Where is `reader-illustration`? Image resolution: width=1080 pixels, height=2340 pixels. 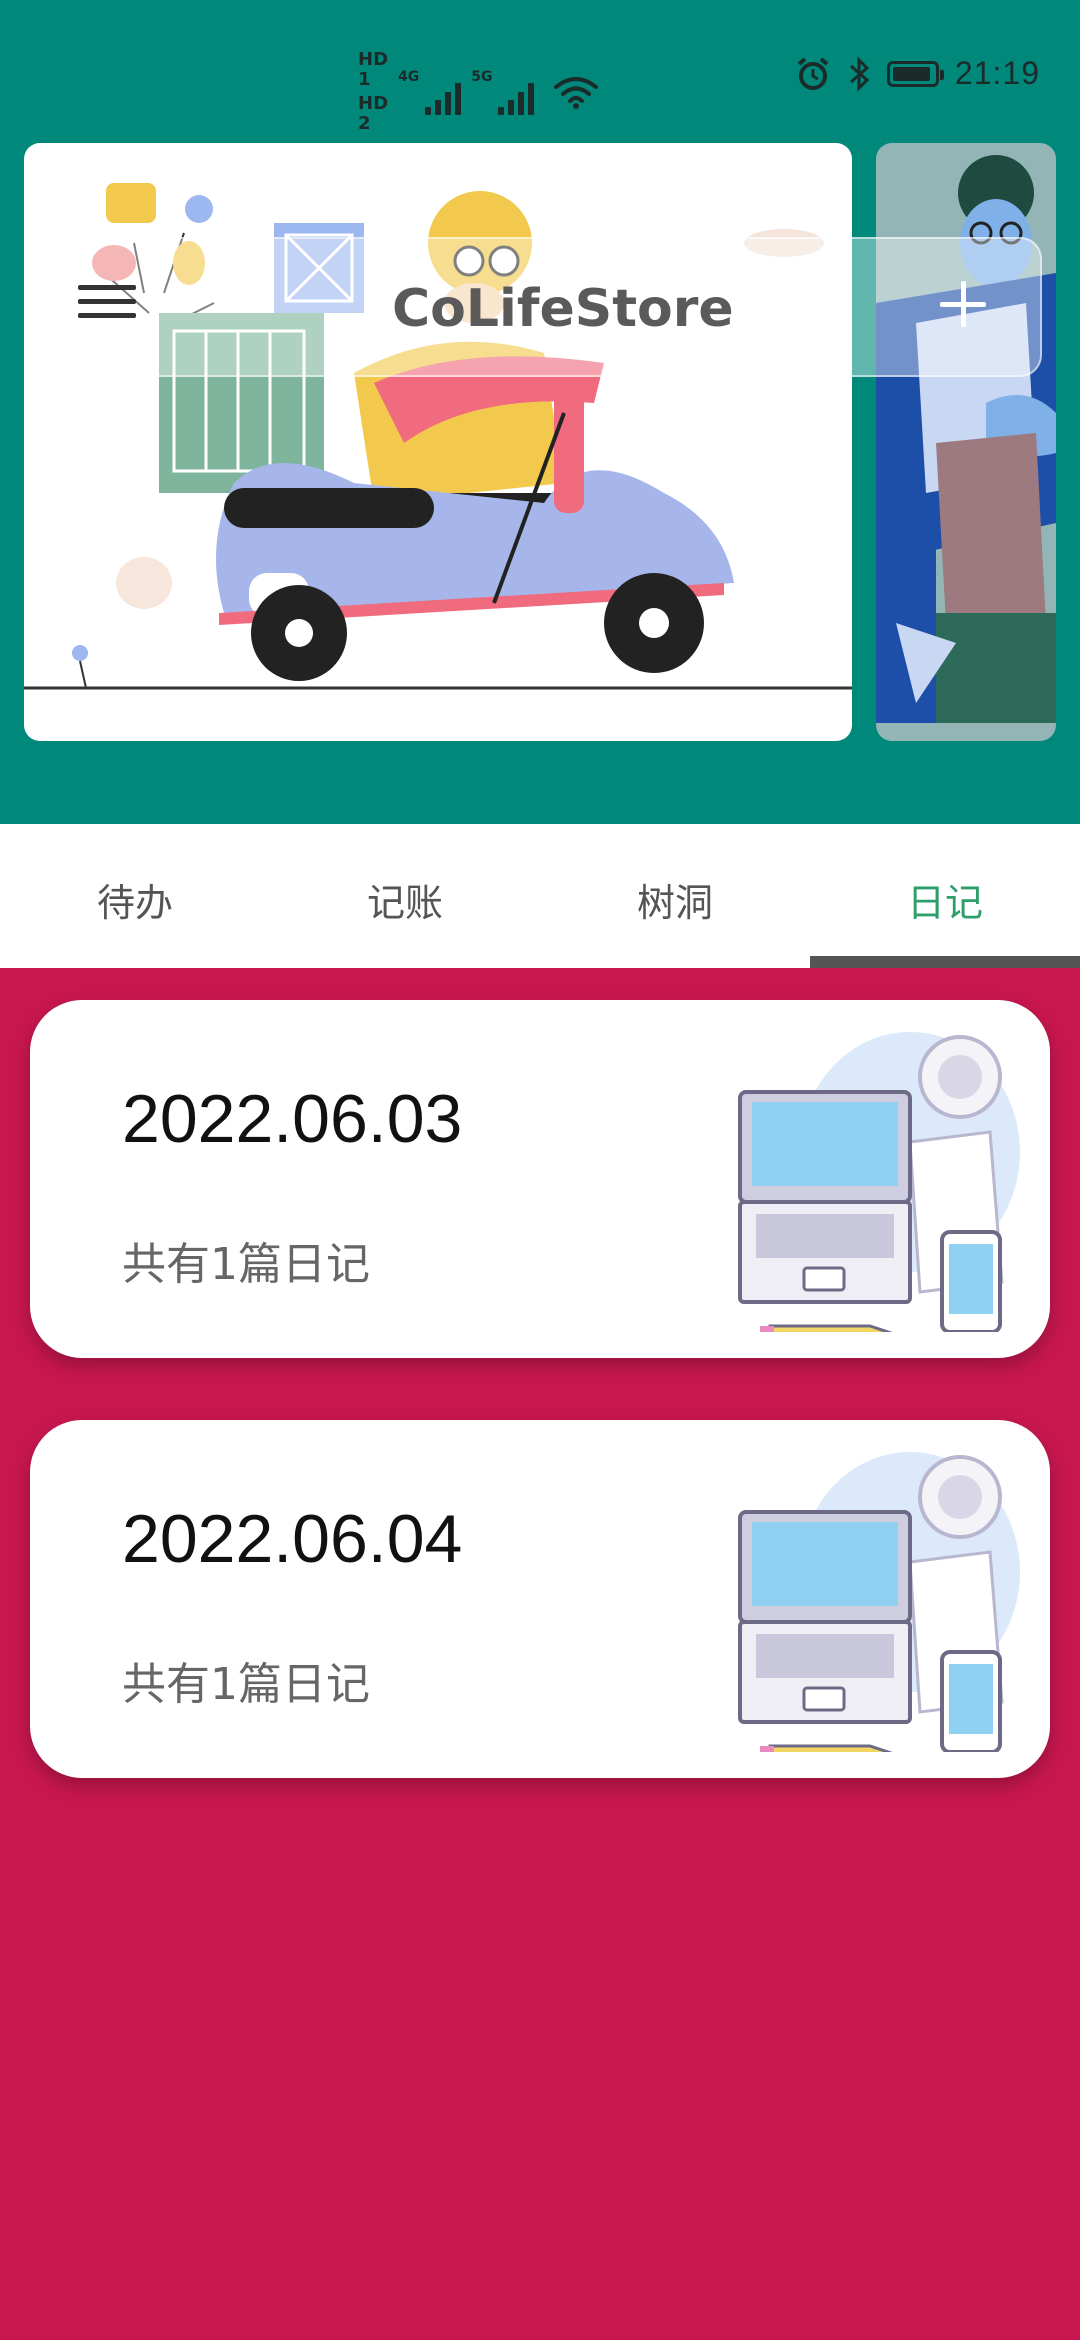
reader-illustration is located at coordinates (966, 439).